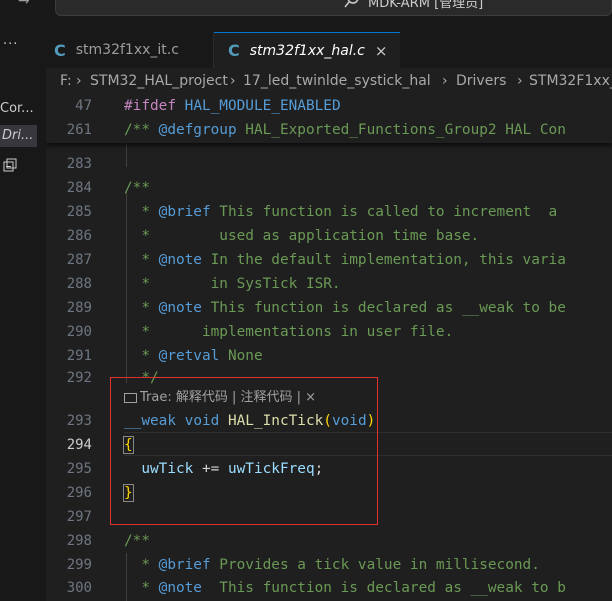  What do you see at coordinates (79, 378) in the screenshot?
I see `line-number: 292` at bounding box center [79, 378].